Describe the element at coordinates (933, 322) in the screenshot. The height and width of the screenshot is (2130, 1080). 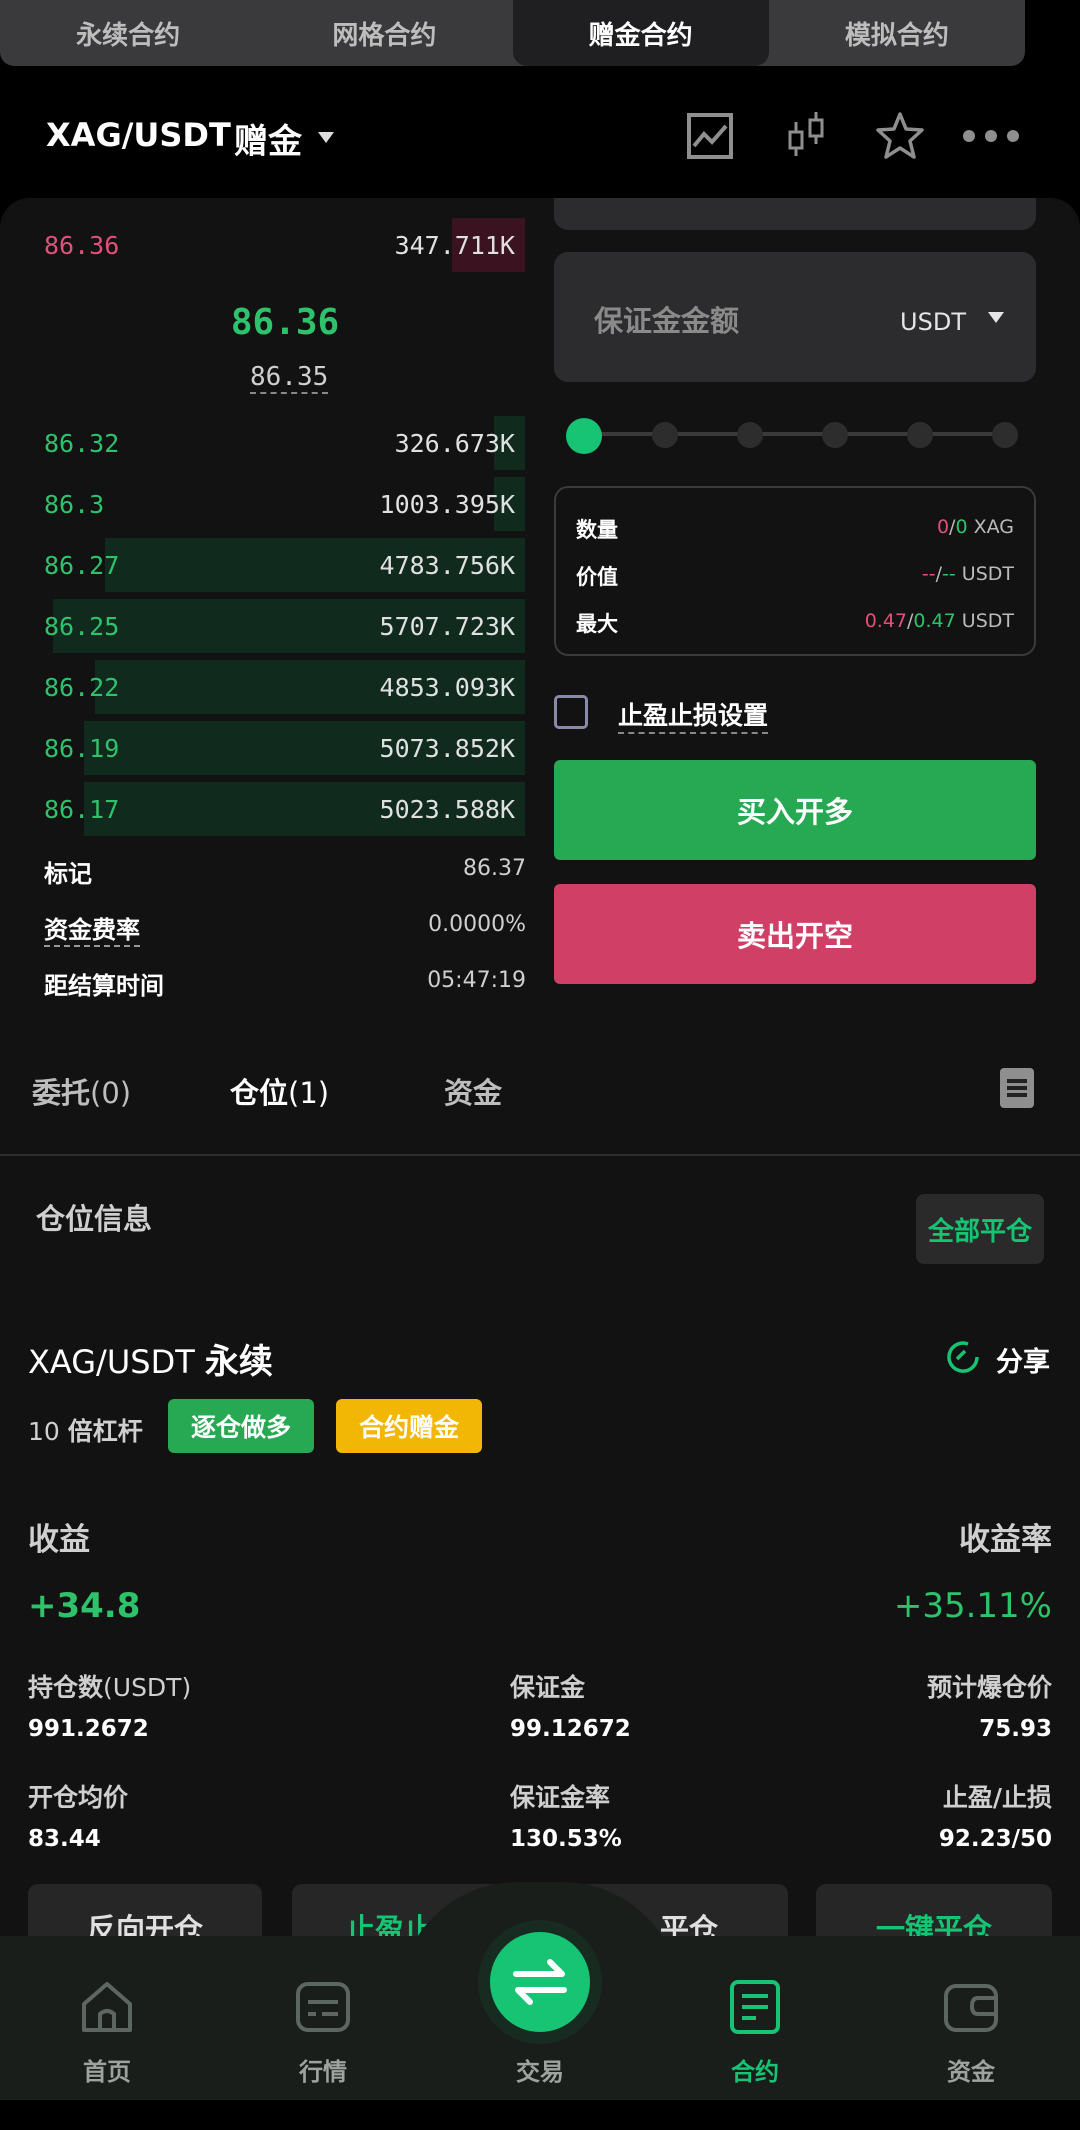
I see `unit-select: USDT` at that location.